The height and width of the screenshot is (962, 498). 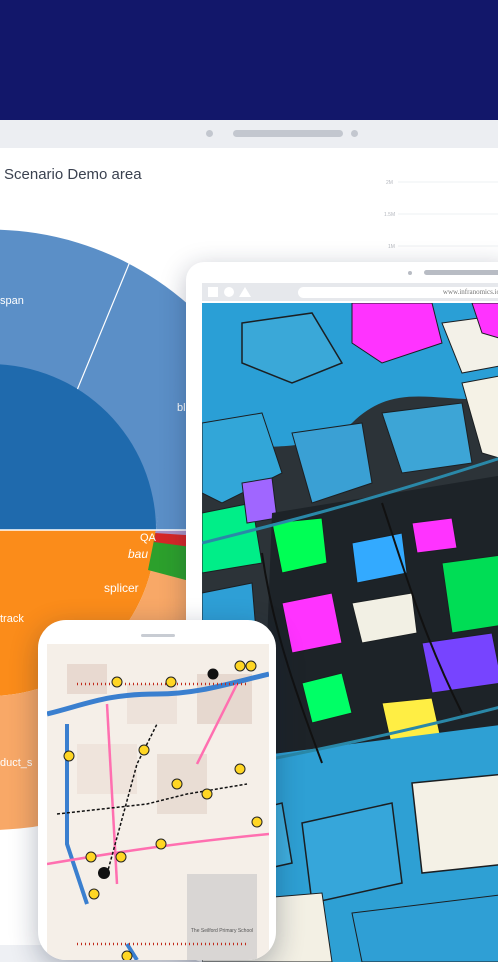 I want to click on segment-label-span: span, so click(x=12, y=301).